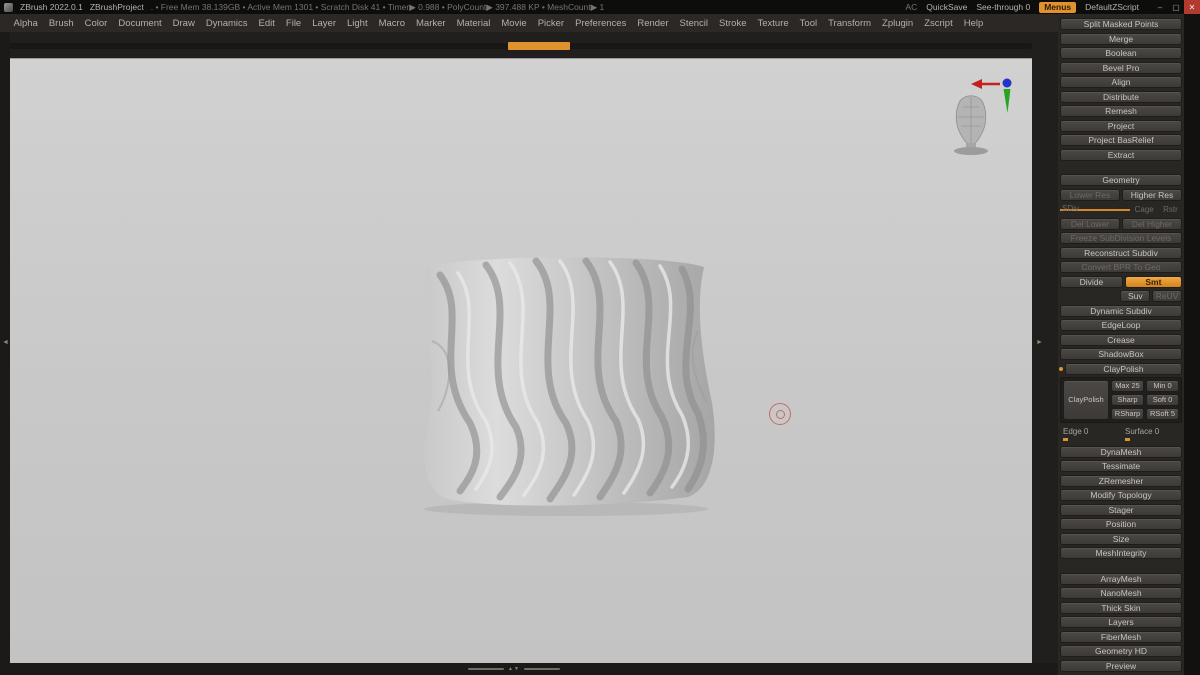 This screenshot has height=675, width=1200. What do you see at coordinates (473, 23) in the screenshot?
I see `menu-item-material: Material` at bounding box center [473, 23].